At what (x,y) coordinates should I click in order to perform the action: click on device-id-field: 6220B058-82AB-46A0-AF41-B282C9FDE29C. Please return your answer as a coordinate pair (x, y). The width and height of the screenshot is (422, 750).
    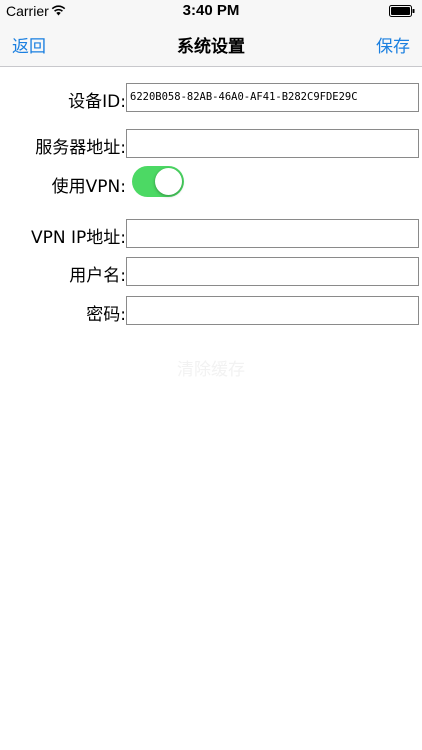
    Looking at the image, I should click on (272, 97).